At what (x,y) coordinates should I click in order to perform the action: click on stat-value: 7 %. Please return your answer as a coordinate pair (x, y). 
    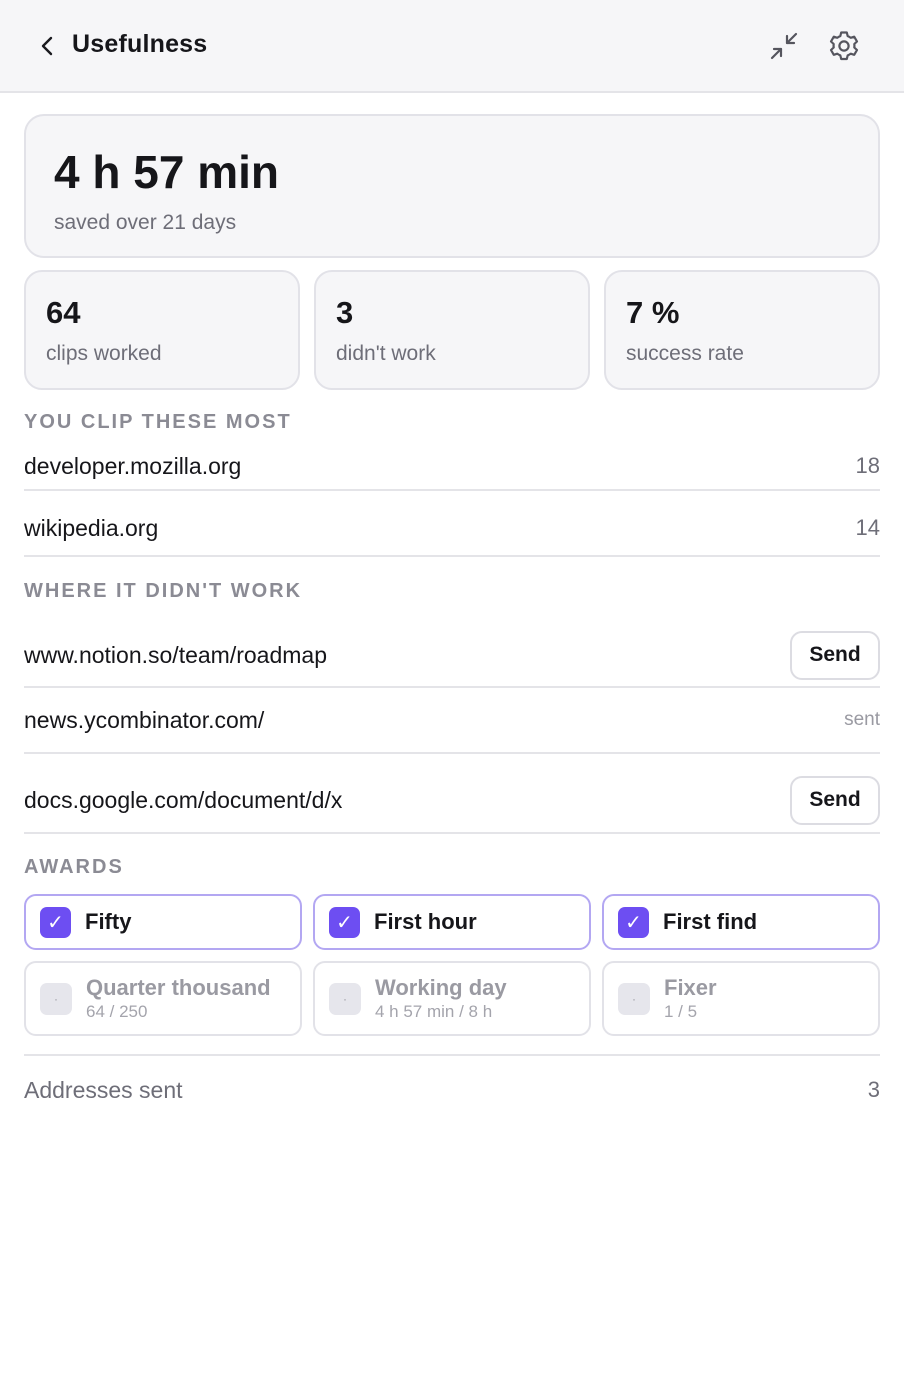
    Looking at the image, I should click on (653, 312).